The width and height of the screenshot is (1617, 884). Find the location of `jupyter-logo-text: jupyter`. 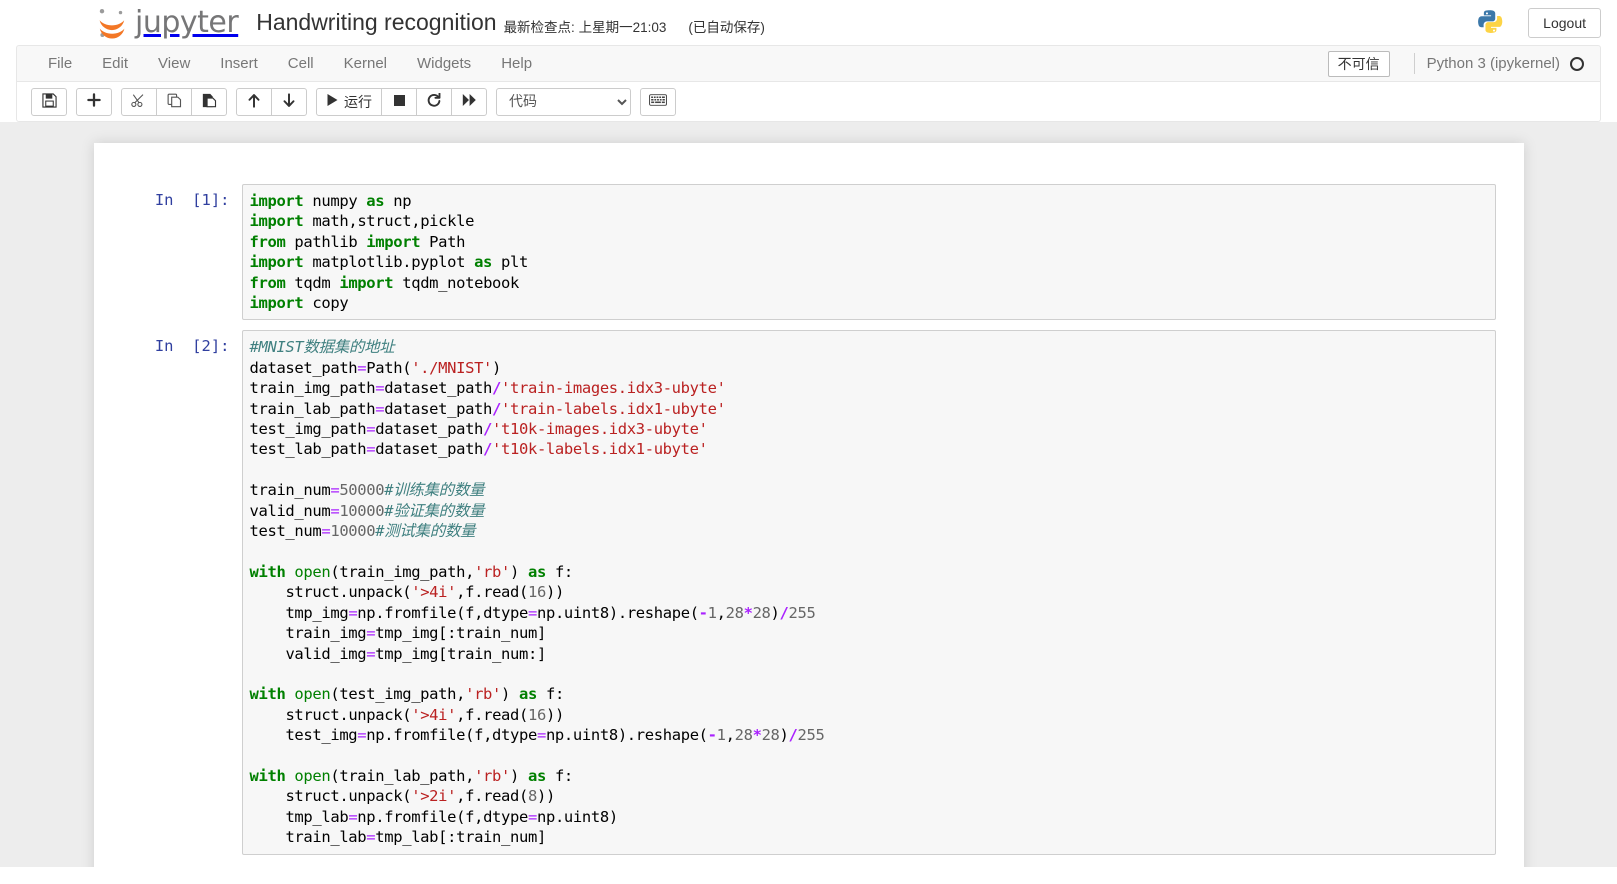

jupyter-logo-text: jupyter is located at coordinates (187, 22).